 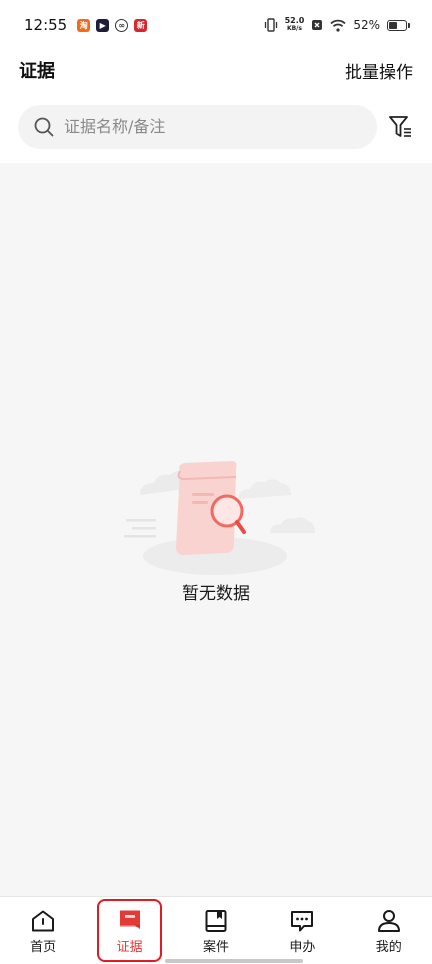 I want to click on nav-item-home: 首页, so click(x=43, y=932).